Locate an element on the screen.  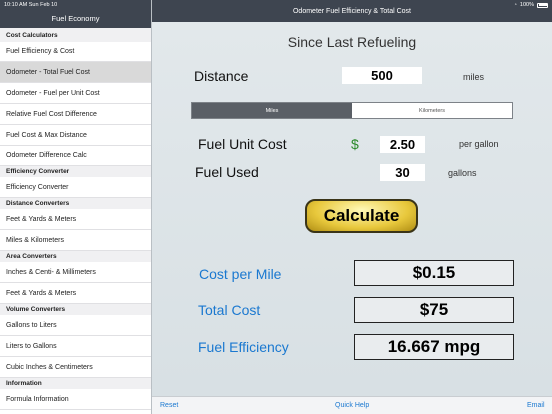
sidebar-item: Odometer - Total Fuel Cost is located at coordinates (75, 72).